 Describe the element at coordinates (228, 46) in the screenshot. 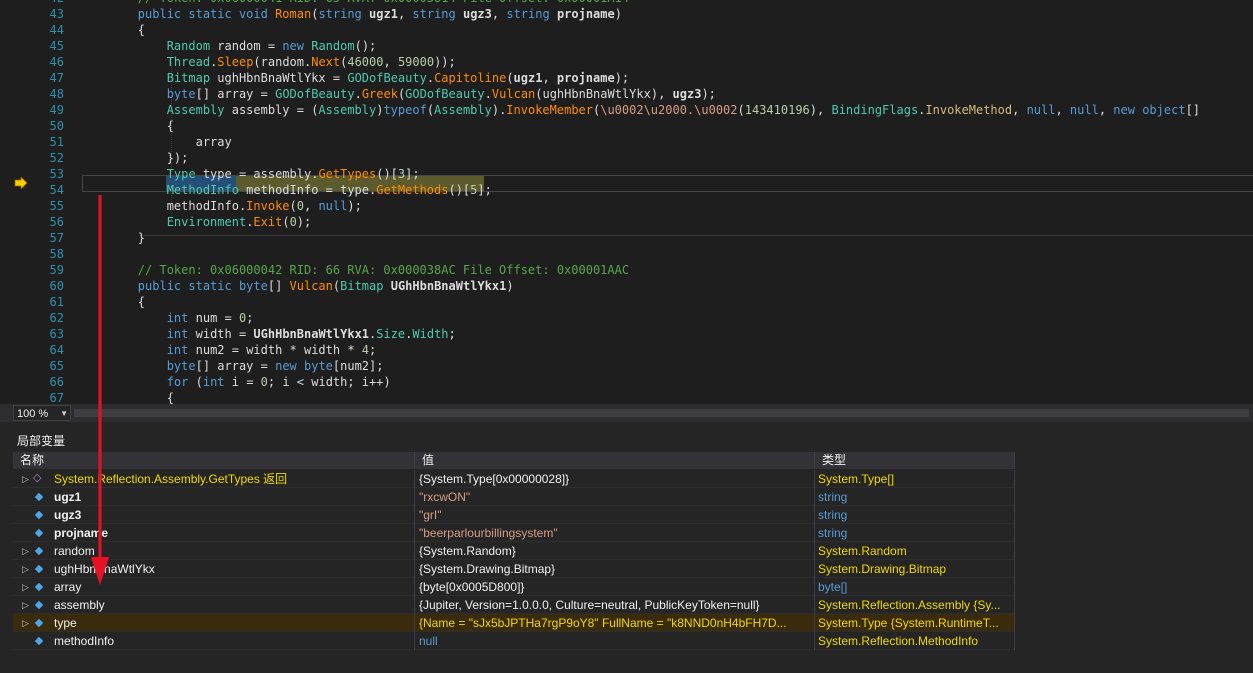

I see `code-line: Random random = new Random();` at that location.